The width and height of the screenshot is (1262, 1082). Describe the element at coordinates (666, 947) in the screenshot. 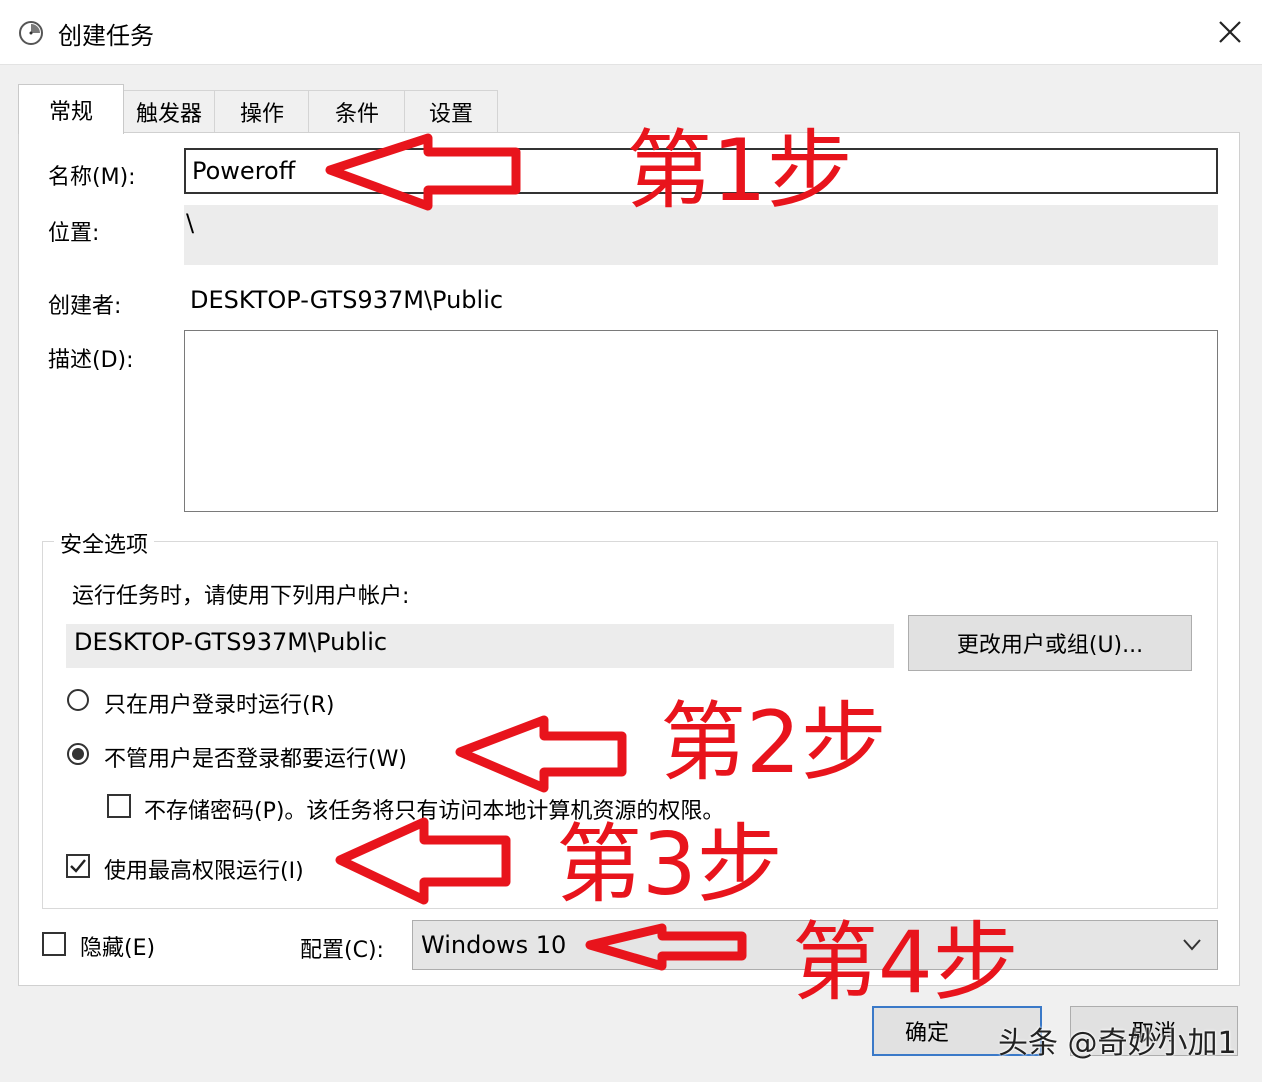

I see `step4-arrow-icon` at that location.